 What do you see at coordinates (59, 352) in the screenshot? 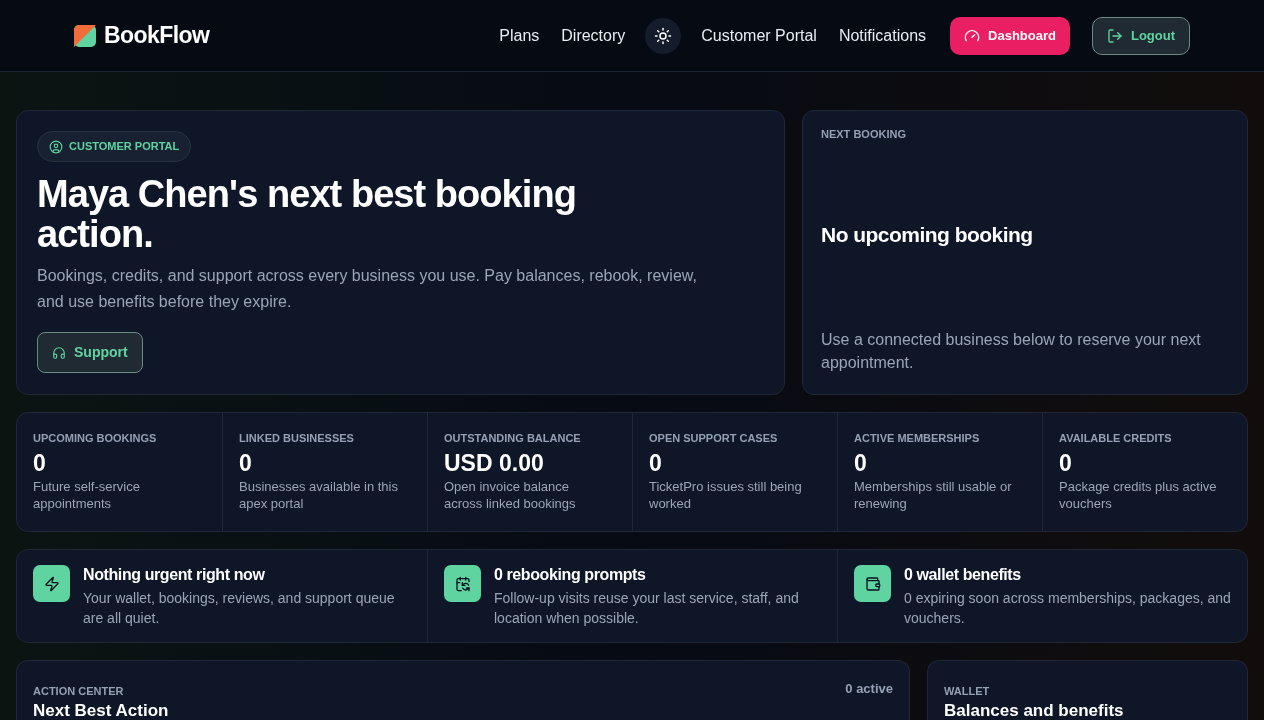
I see `headset-icon` at bounding box center [59, 352].